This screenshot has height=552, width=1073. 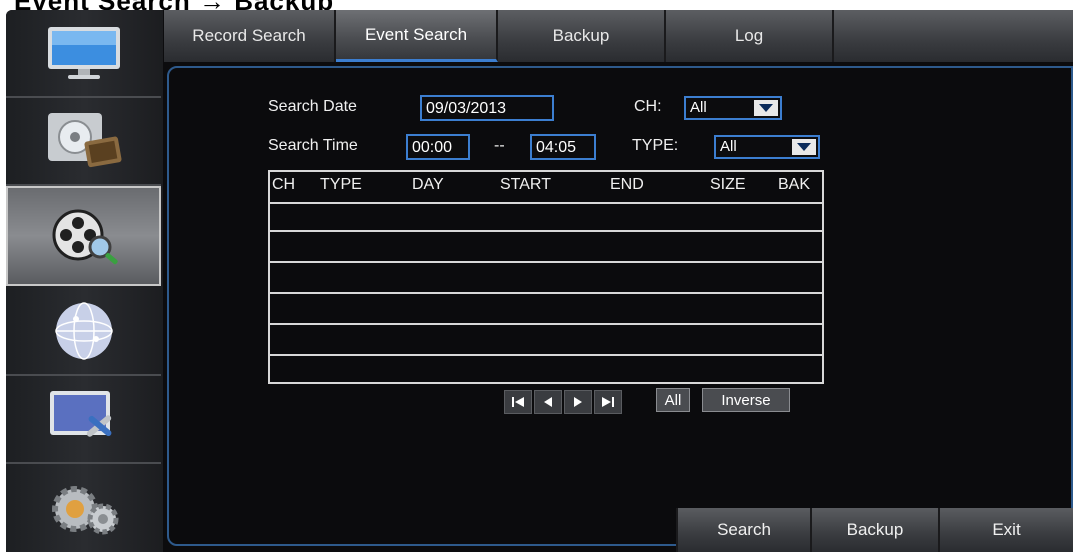 I want to click on first-page-button, so click(x=518, y=402).